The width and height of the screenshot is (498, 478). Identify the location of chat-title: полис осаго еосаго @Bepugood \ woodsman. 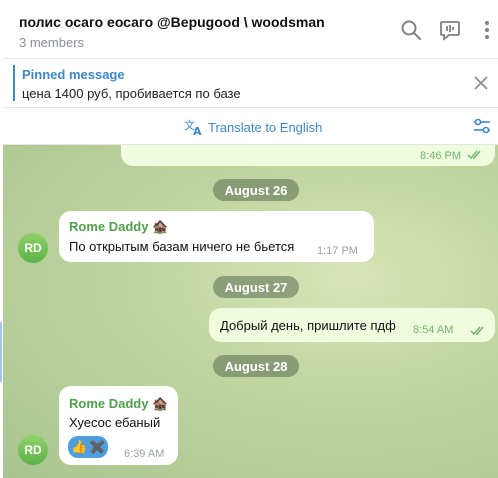
(172, 22).